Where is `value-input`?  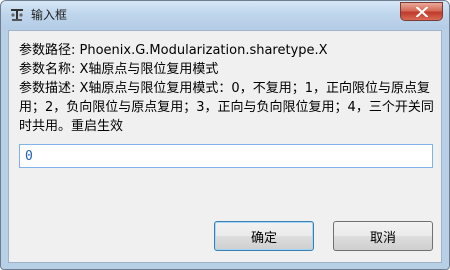
value-input is located at coordinates (226, 156).